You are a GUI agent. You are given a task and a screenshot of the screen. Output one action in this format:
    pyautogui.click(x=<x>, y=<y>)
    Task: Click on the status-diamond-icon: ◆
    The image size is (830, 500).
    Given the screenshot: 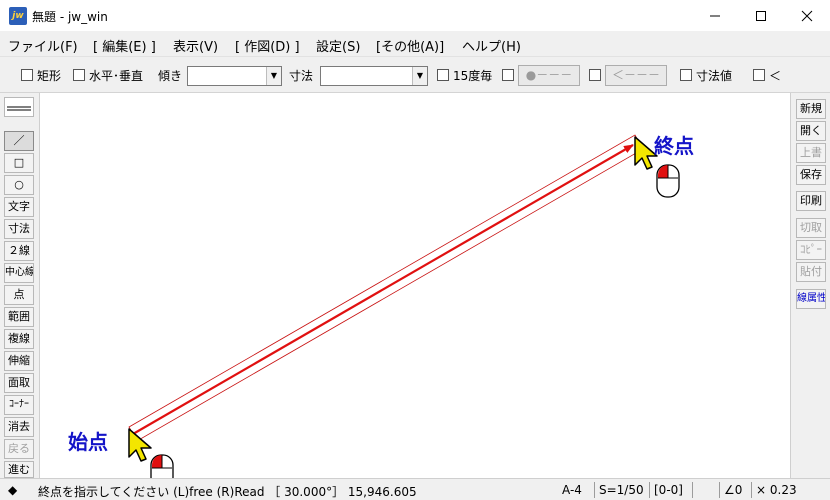 What is the action you would take?
    pyautogui.click(x=13, y=490)
    